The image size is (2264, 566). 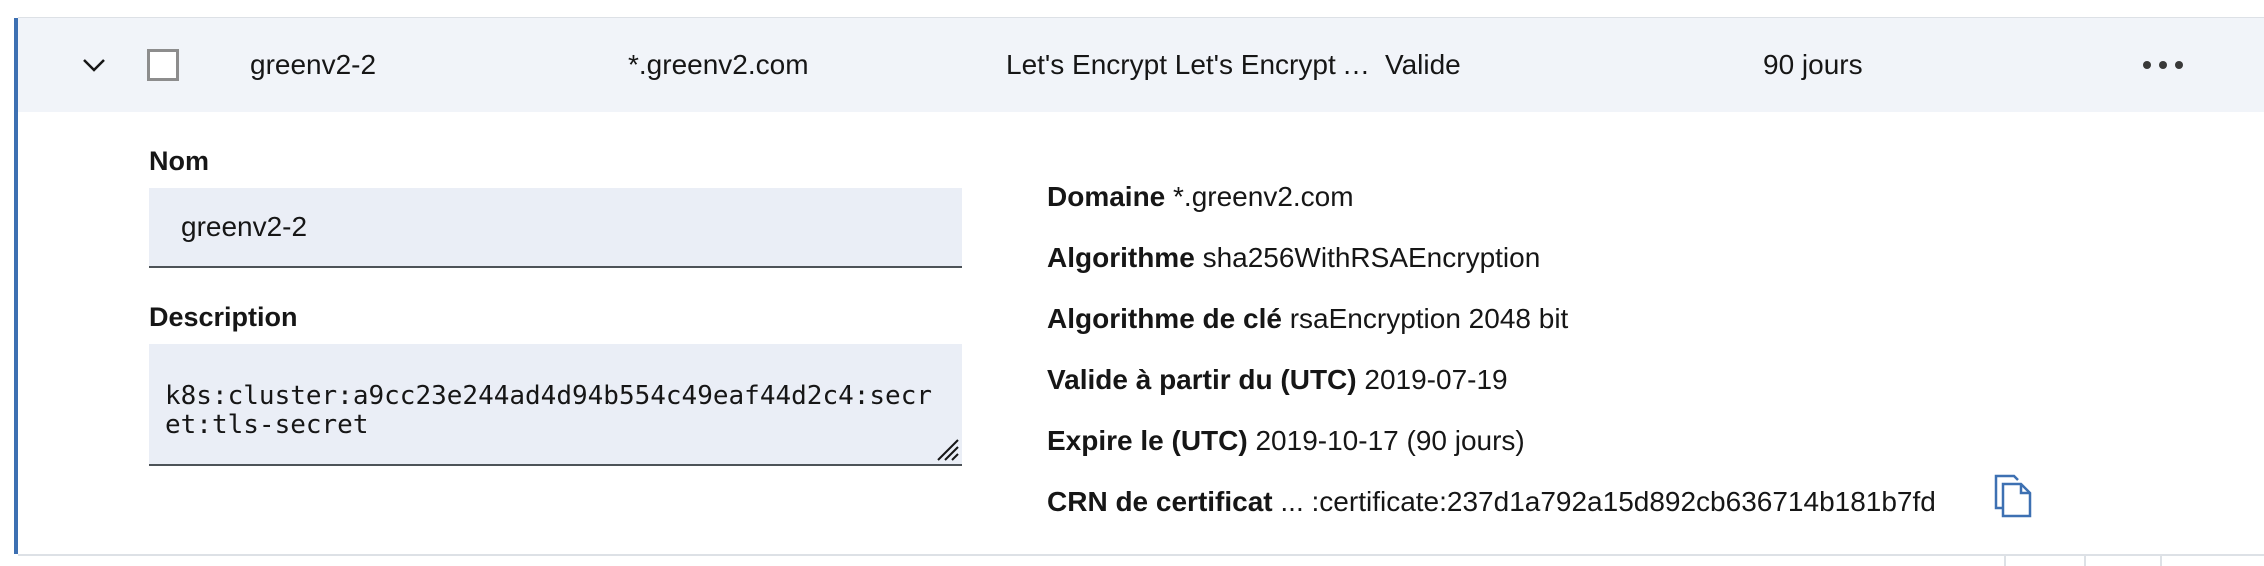 I want to click on cell-domain: *.greenv2.com, so click(x=718, y=64).